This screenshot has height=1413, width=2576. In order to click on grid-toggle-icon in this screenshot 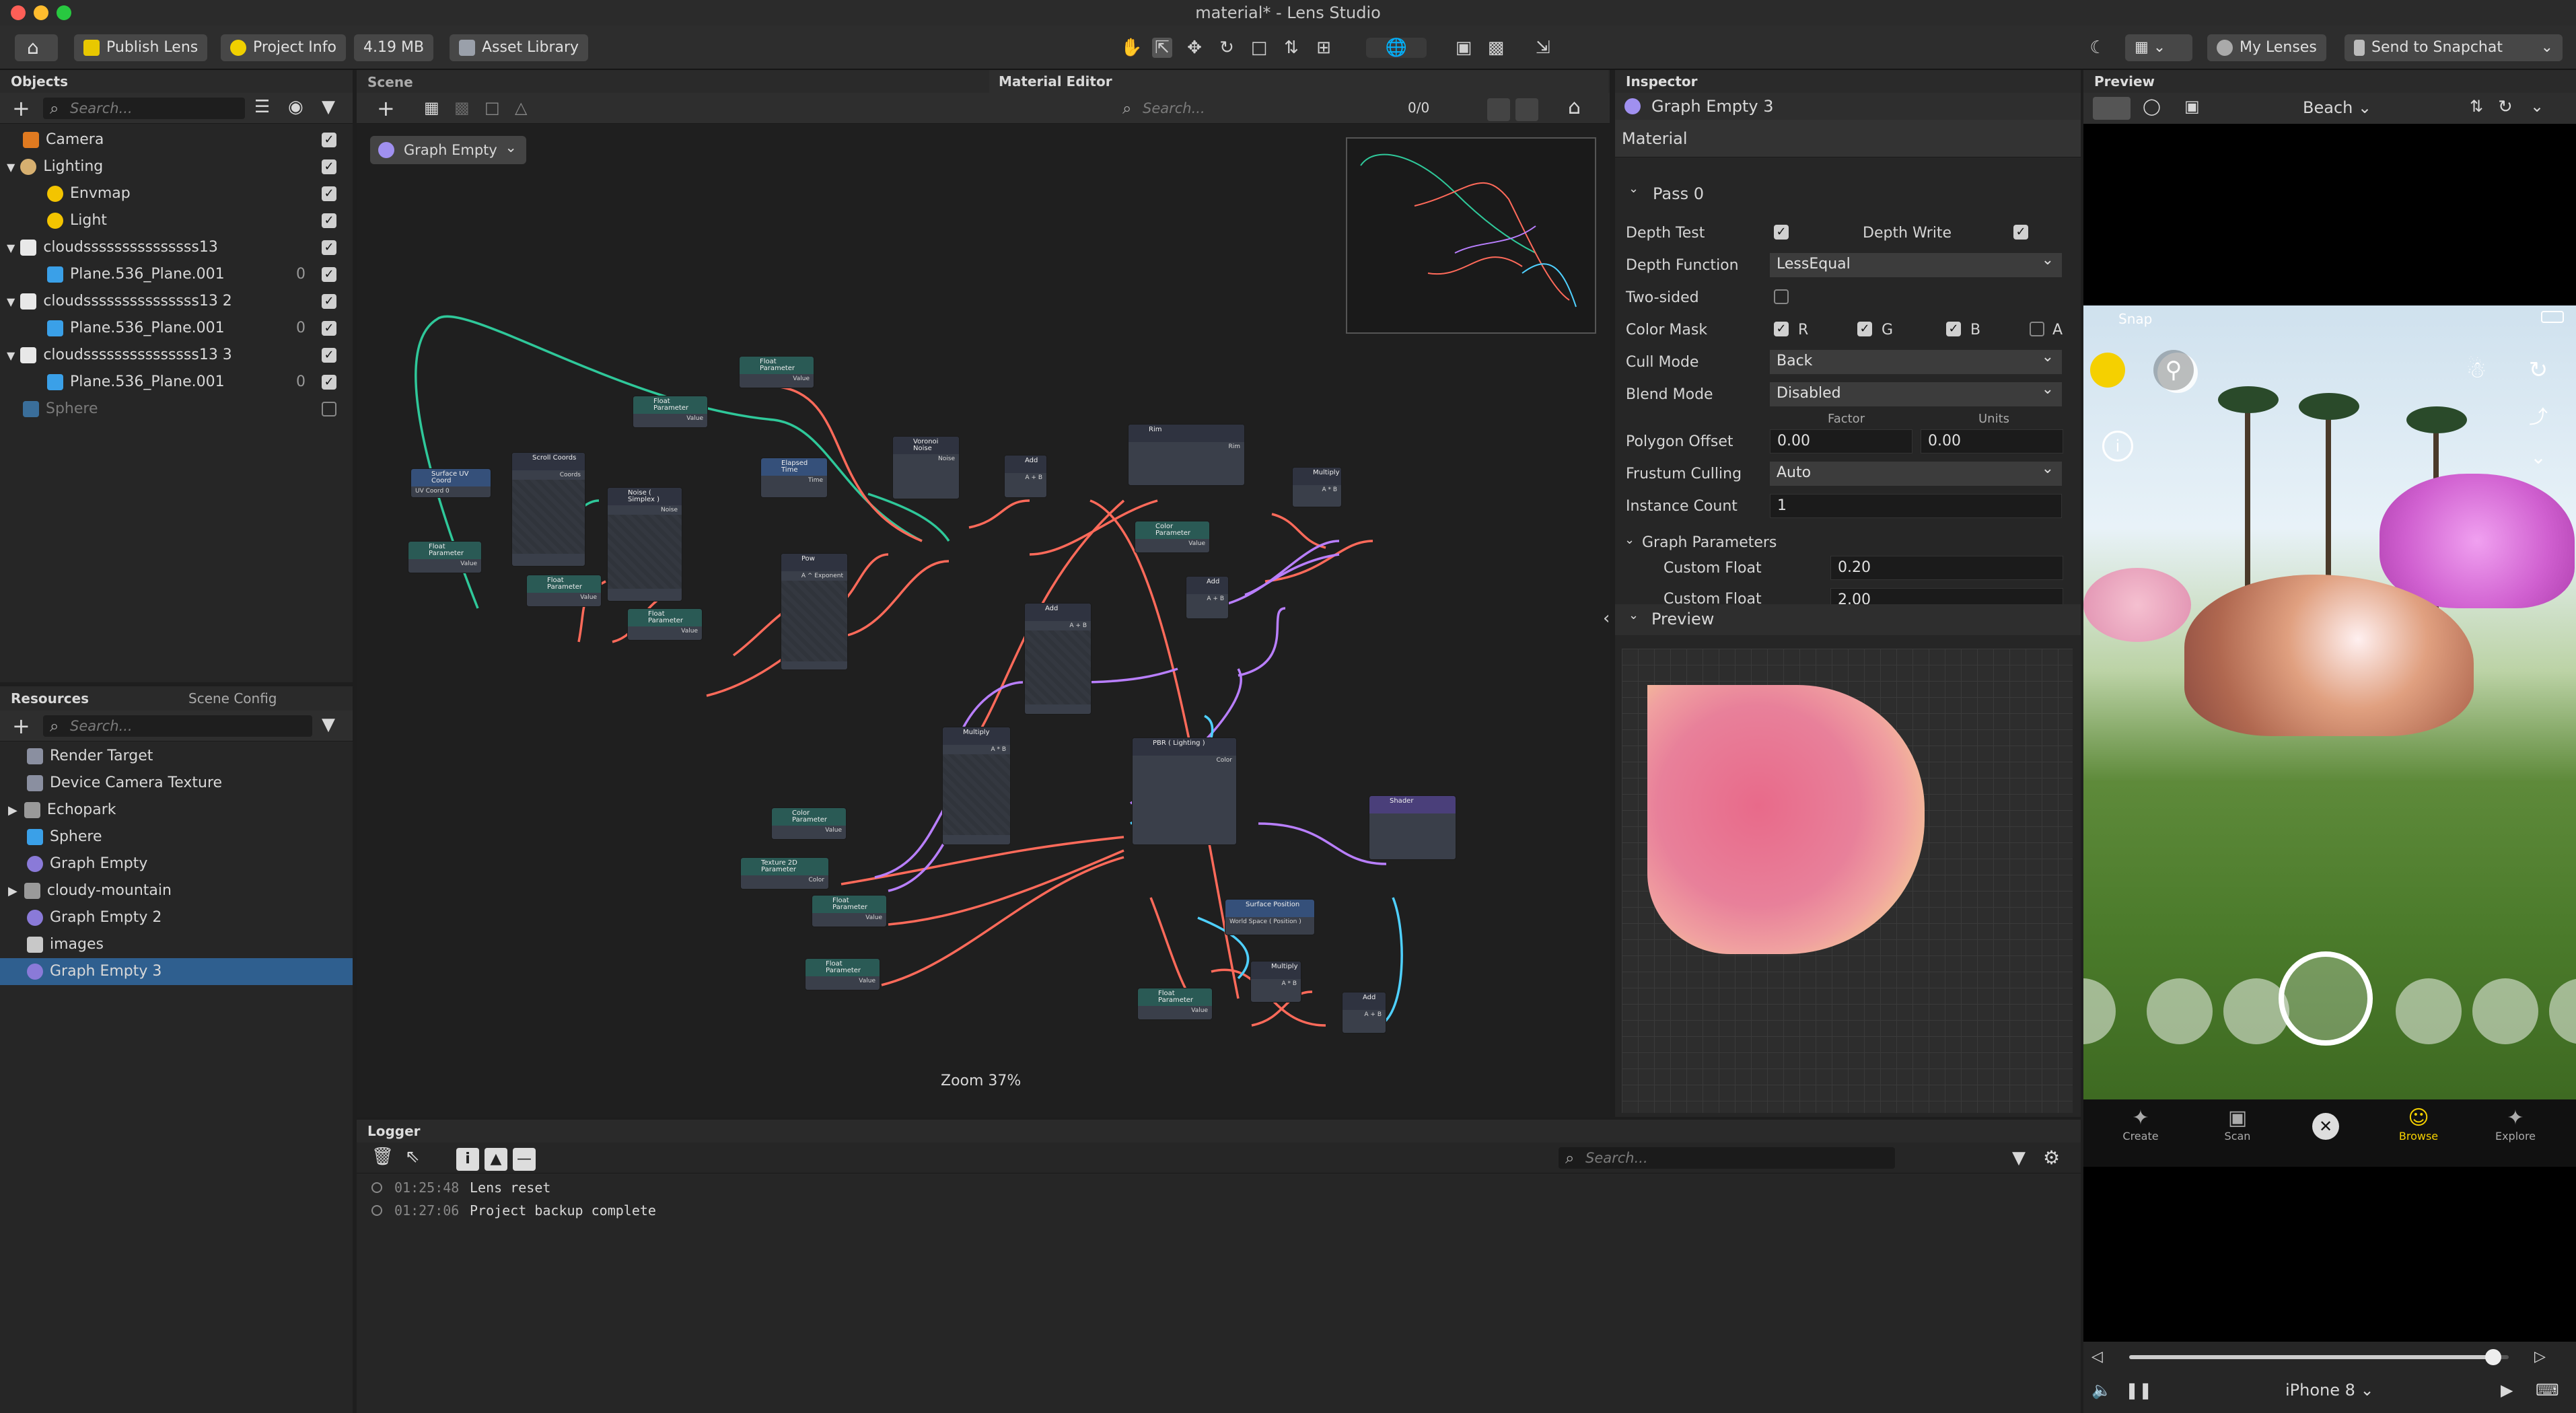, I will do `click(1526, 109)`.